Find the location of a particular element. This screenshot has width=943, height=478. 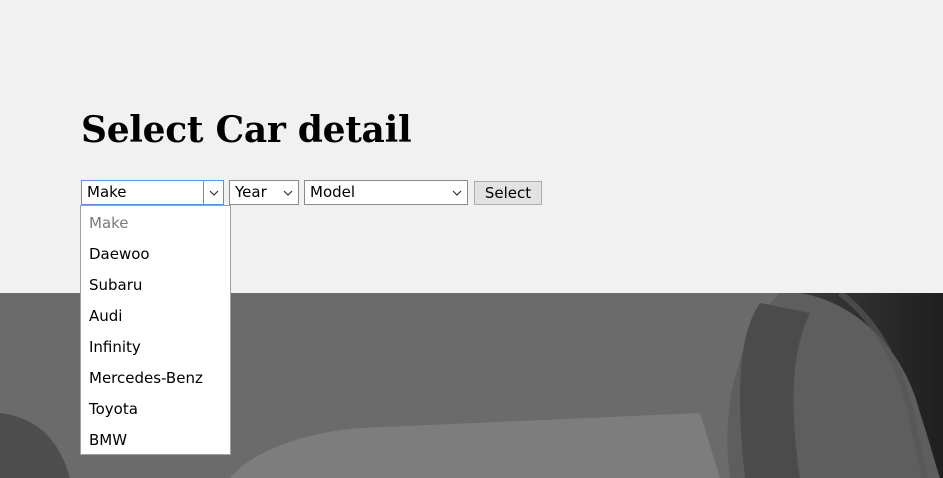

model-select-toggle is located at coordinates (457, 192).